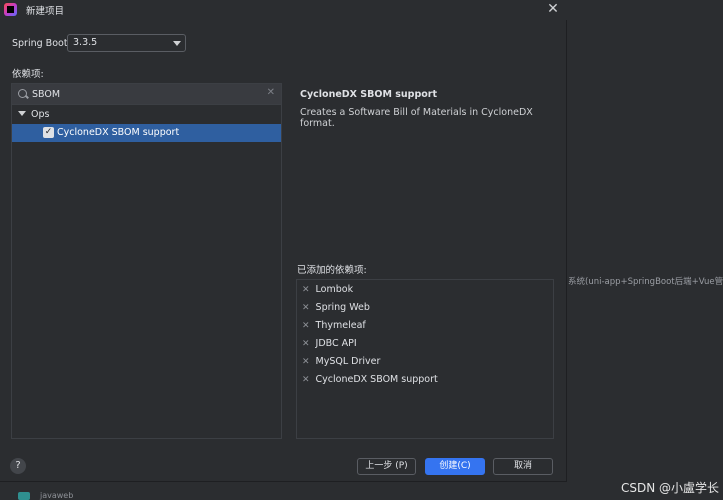 This screenshot has width=723, height=500. What do you see at coordinates (334, 325) in the screenshot?
I see `list-item: ✕ Thymeleaf` at bounding box center [334, 325].